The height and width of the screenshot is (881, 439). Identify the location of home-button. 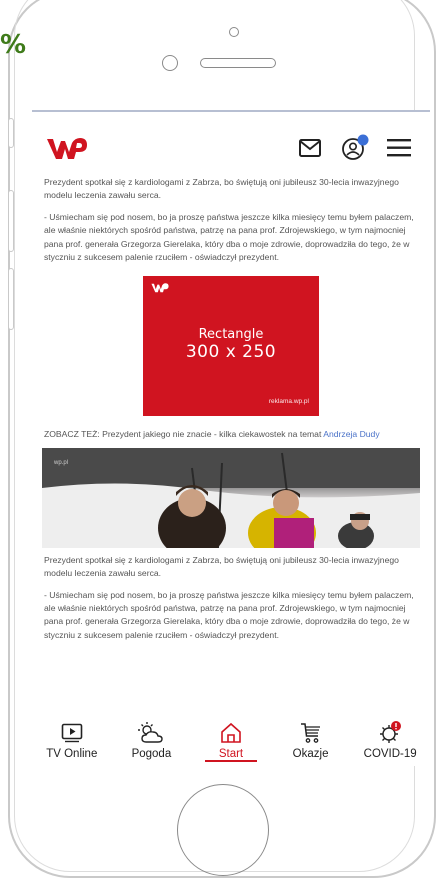
(223, 830).